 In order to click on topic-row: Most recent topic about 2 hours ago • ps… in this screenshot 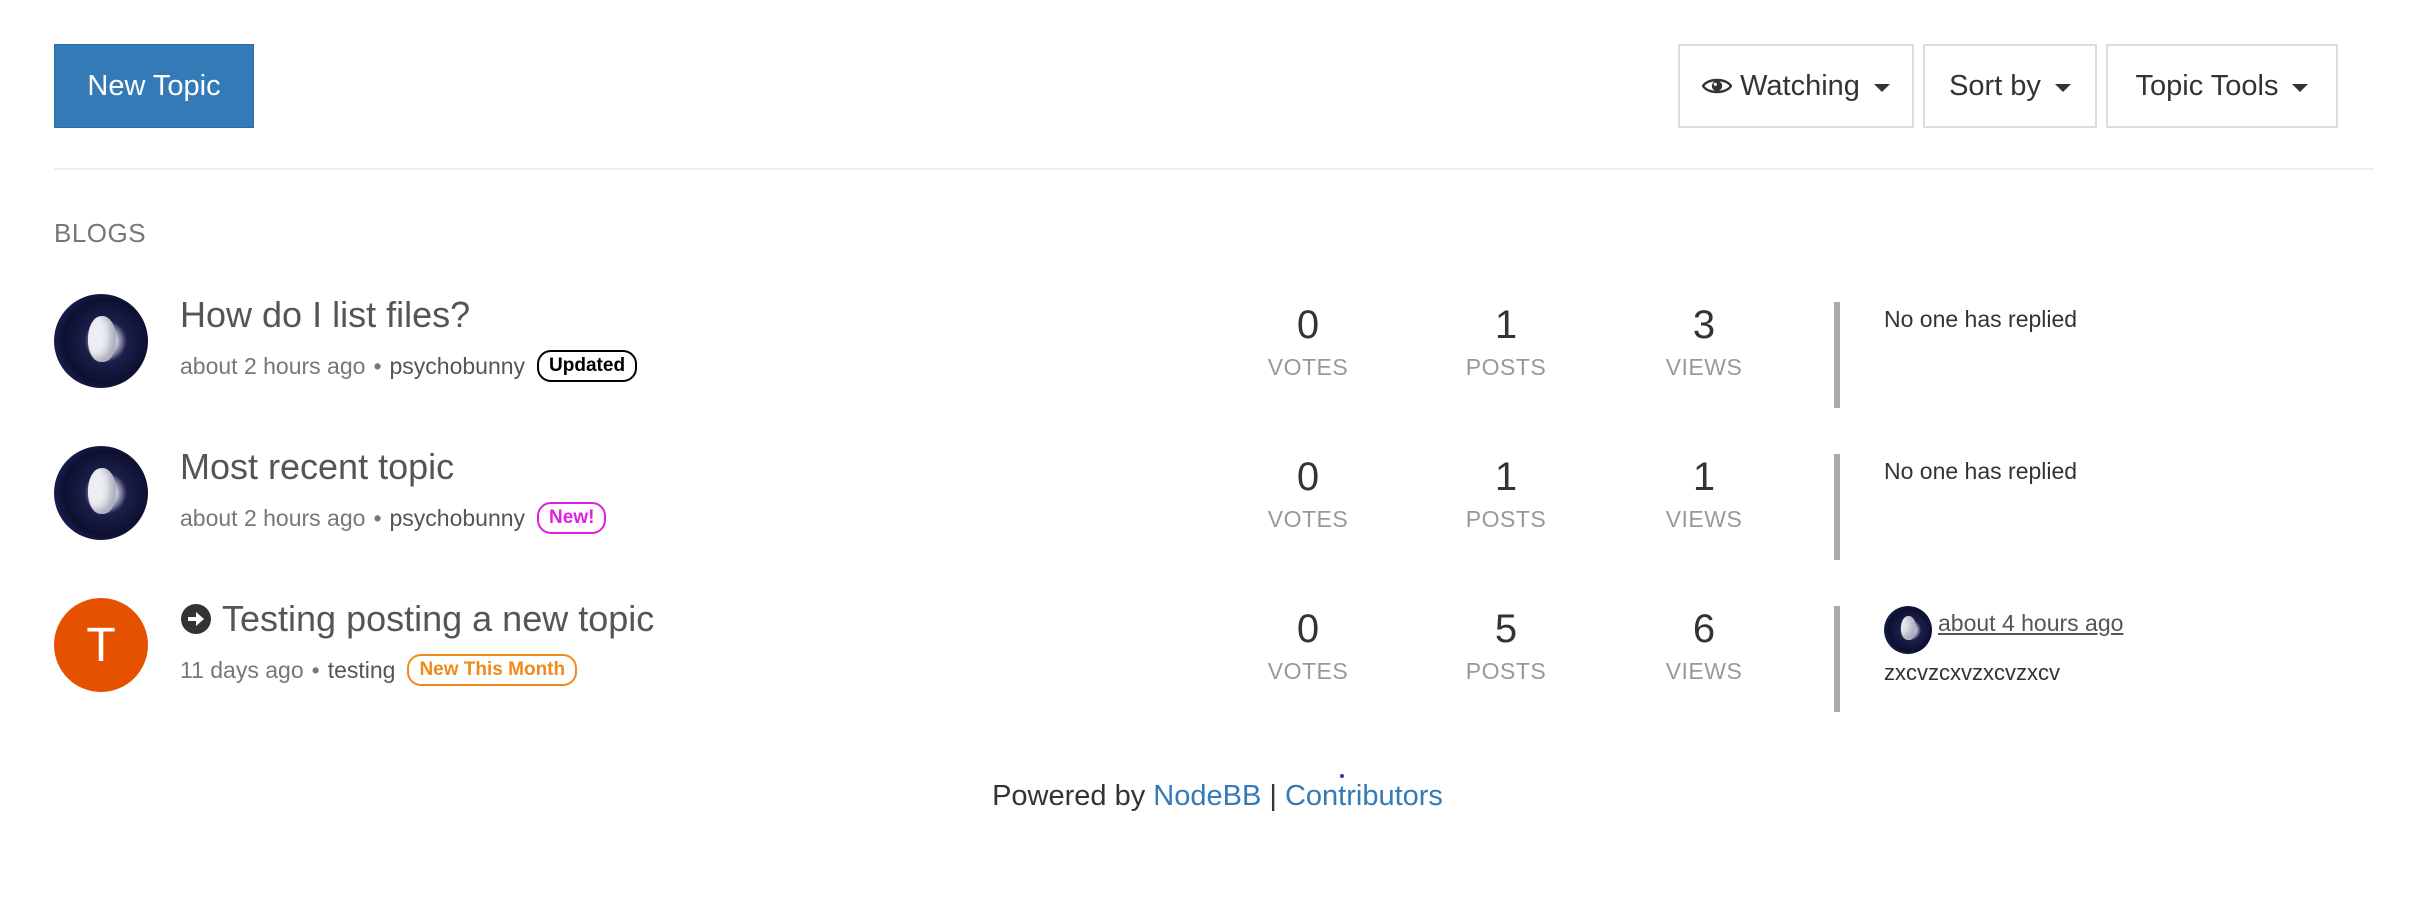, I will do `click(1214, 511)`.